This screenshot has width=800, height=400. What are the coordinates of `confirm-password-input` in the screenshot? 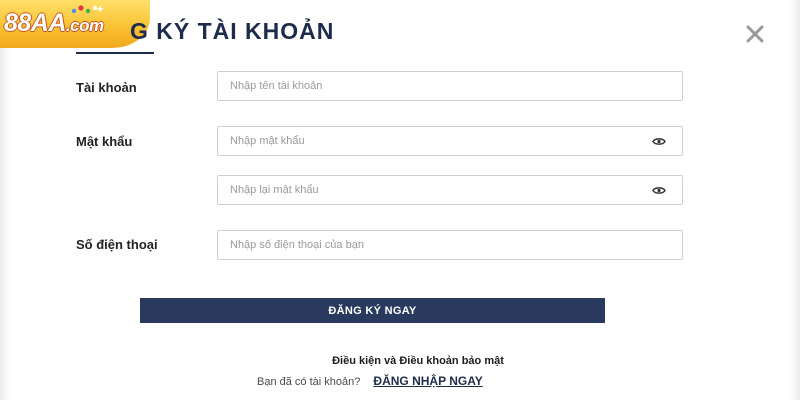 It's located at (450, 190).